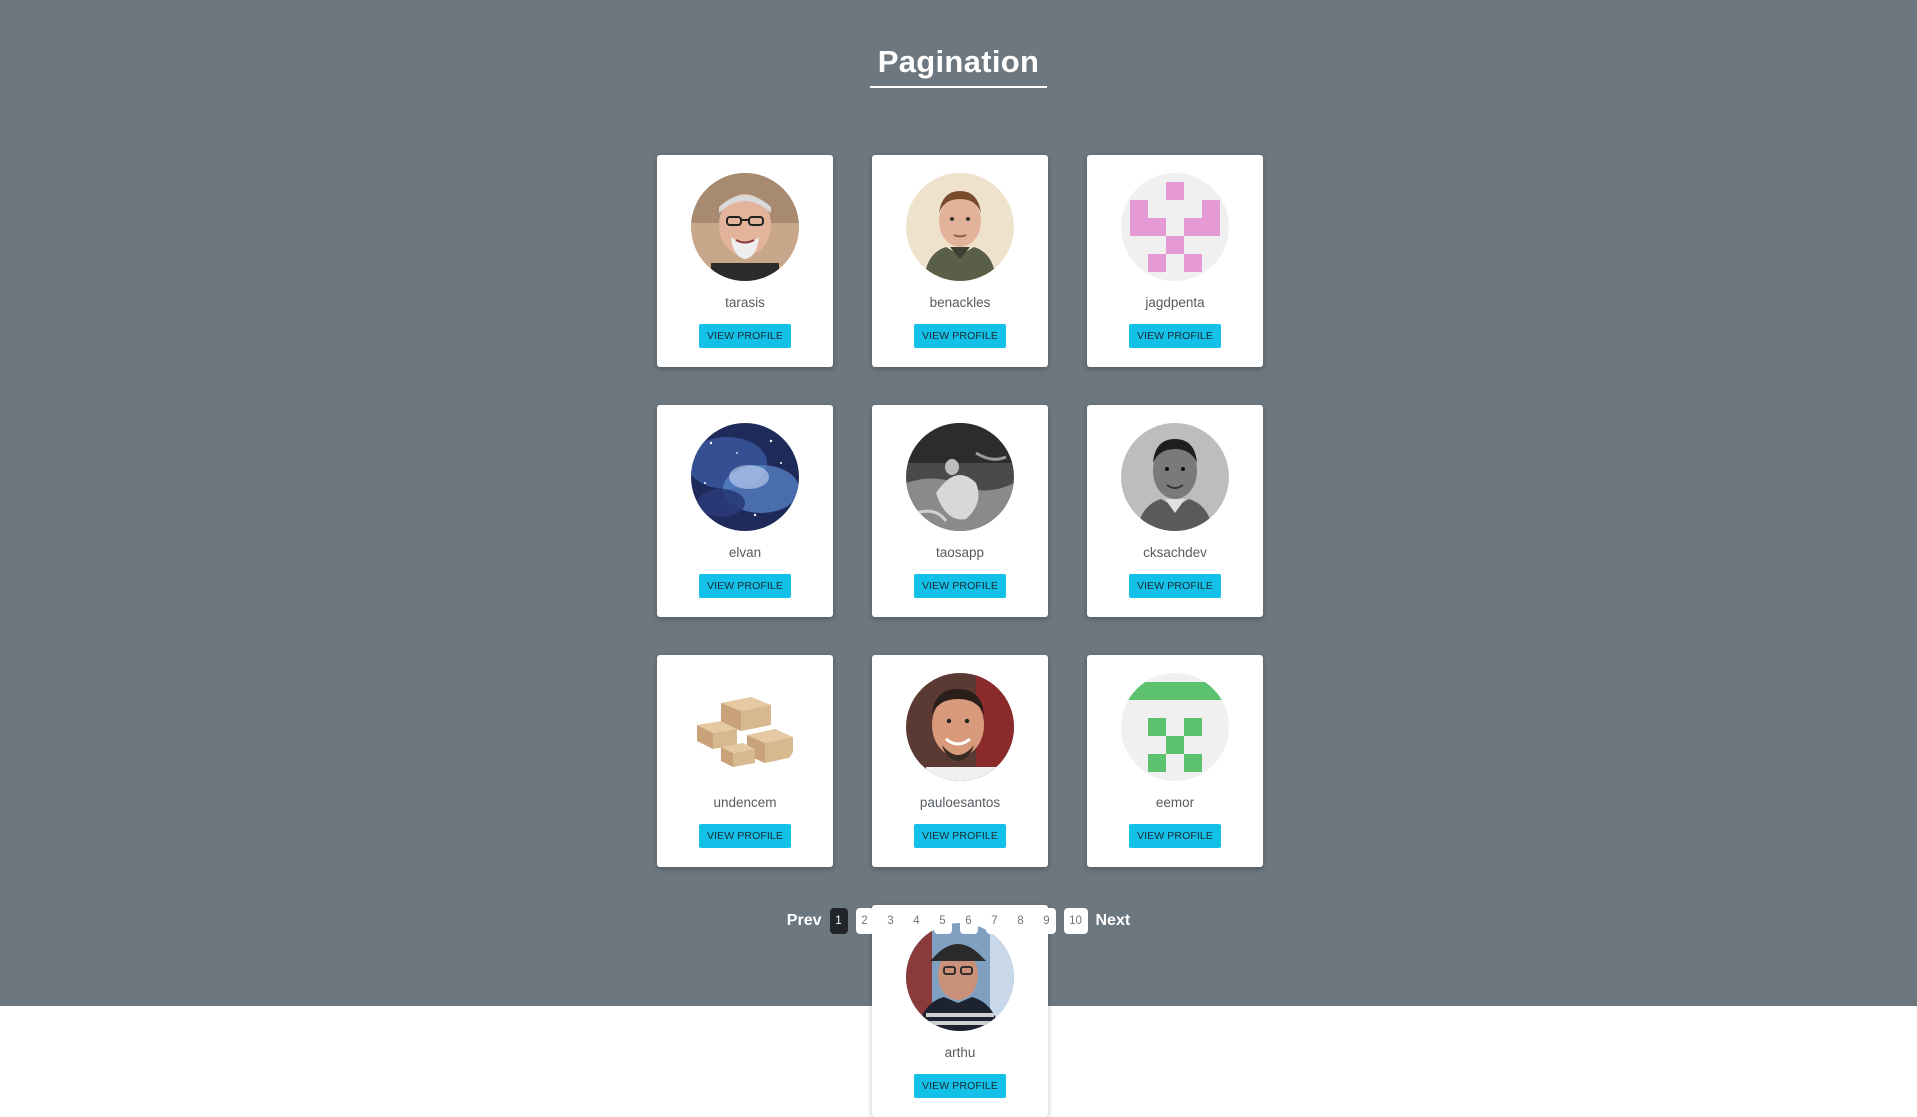 This screenshot has height=1117, width=1917. I want to click on username: jagdpenta, so click(1175, 302).